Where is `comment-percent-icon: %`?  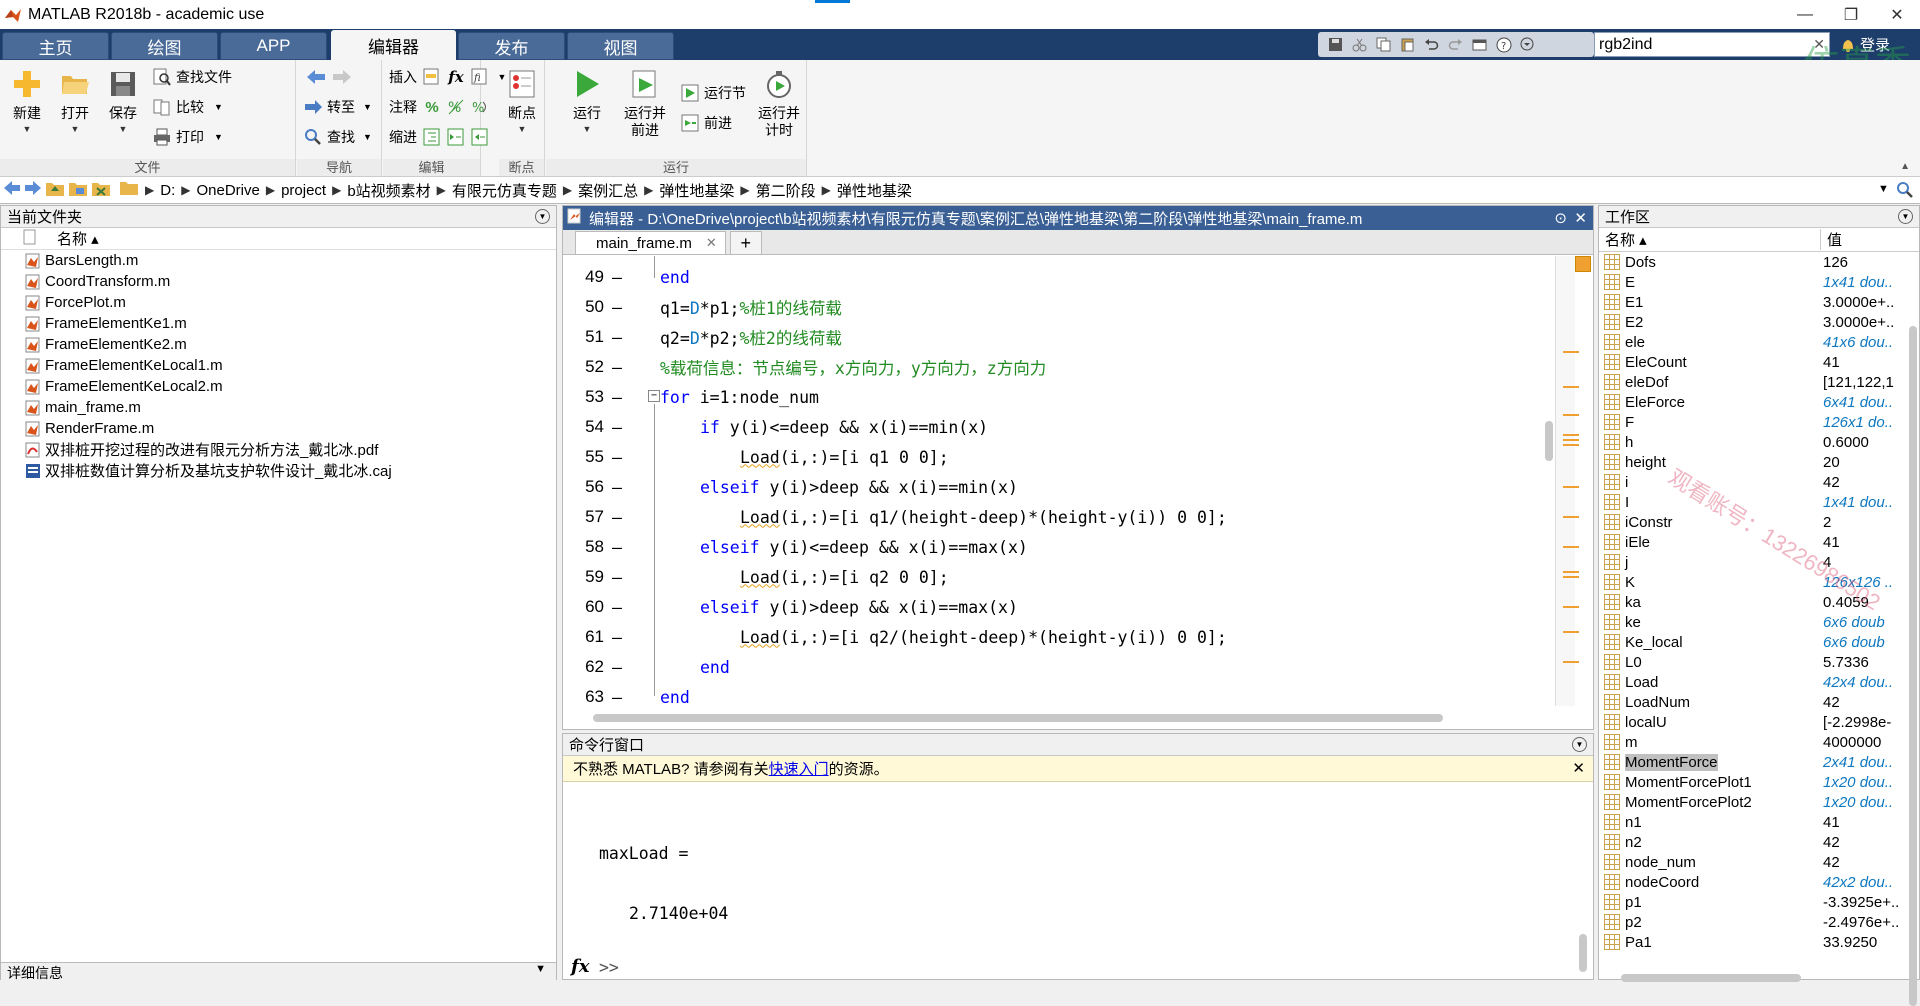 comment-percent-icon: % is located at coordinates (432, 107).